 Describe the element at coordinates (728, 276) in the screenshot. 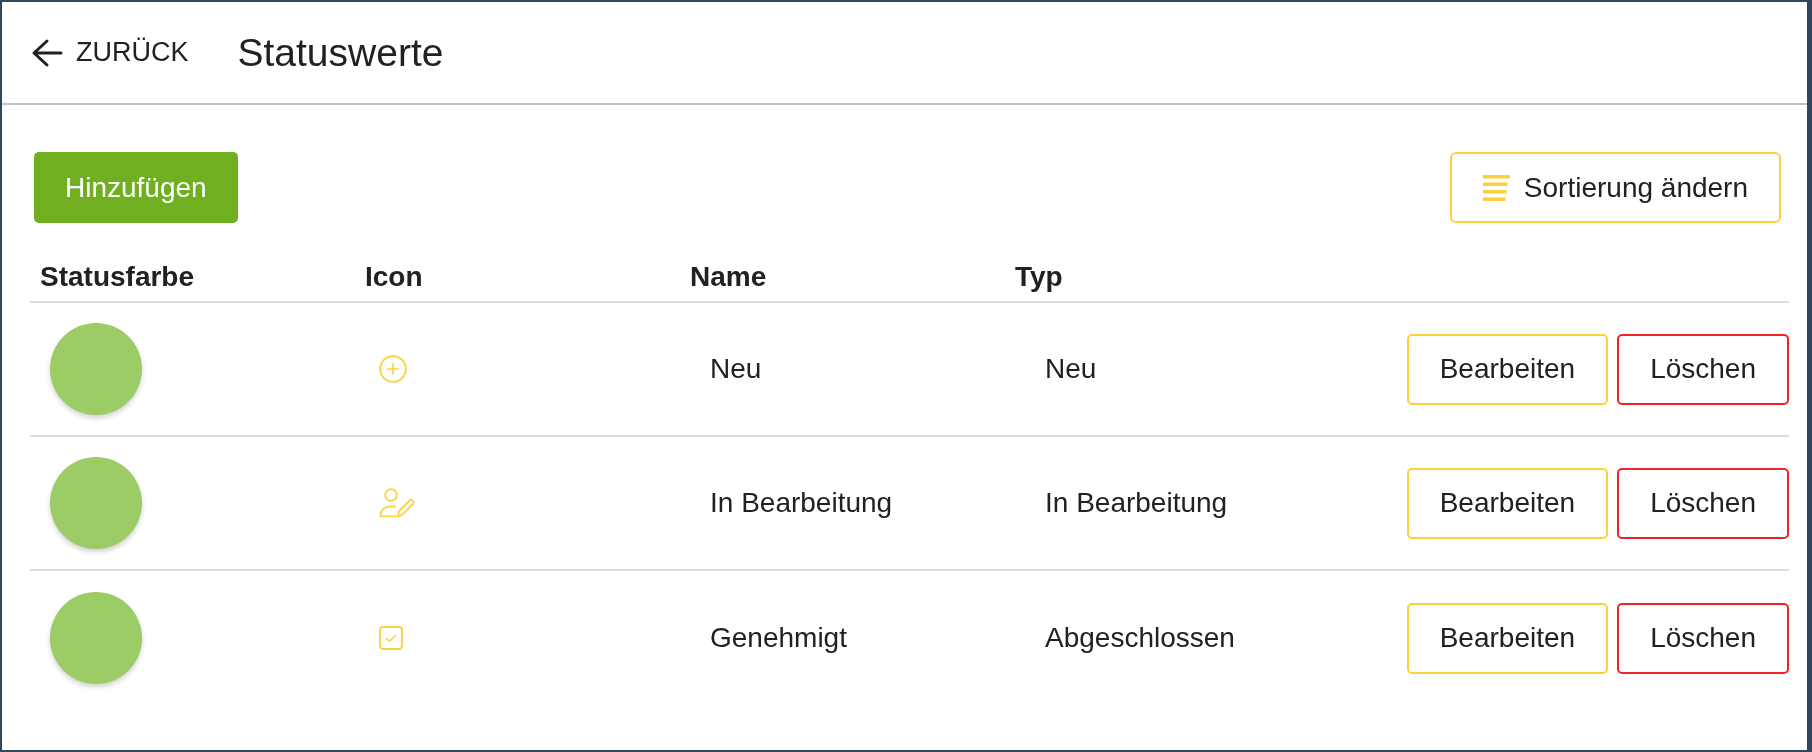

I see `column-header: Name` at that location.